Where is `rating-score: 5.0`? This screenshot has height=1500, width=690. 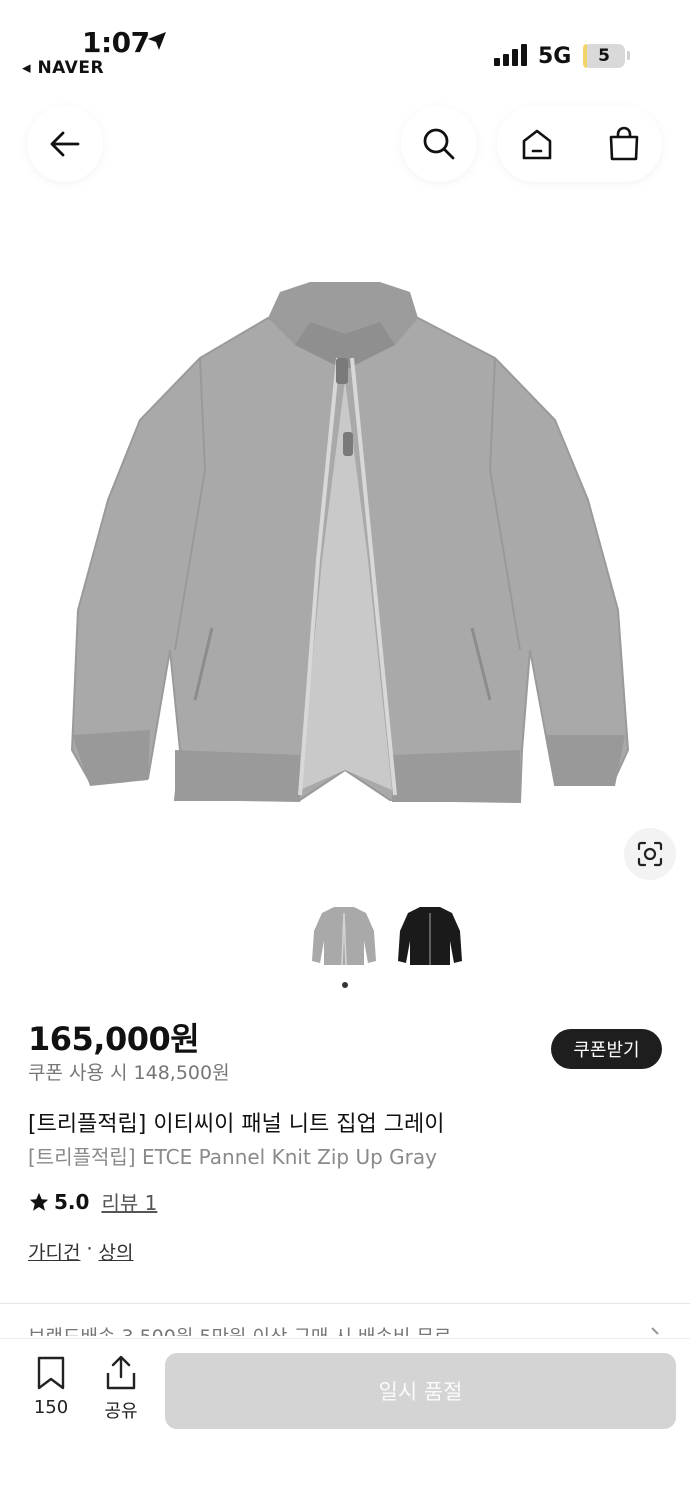 rating-score: 5.0 is located at coordinates (72, 1201).